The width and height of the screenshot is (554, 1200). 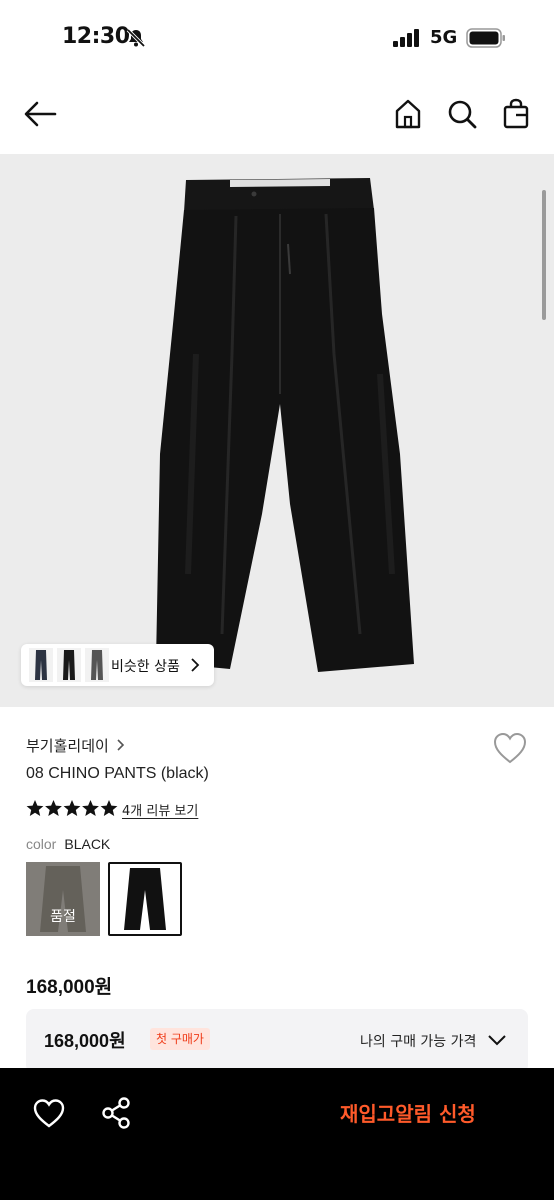 What do you see at coordinates (117, 773) in the screenshot?
I see `product-name: 08 CHINO PANTS (black)` at bounding box center [117, 773].